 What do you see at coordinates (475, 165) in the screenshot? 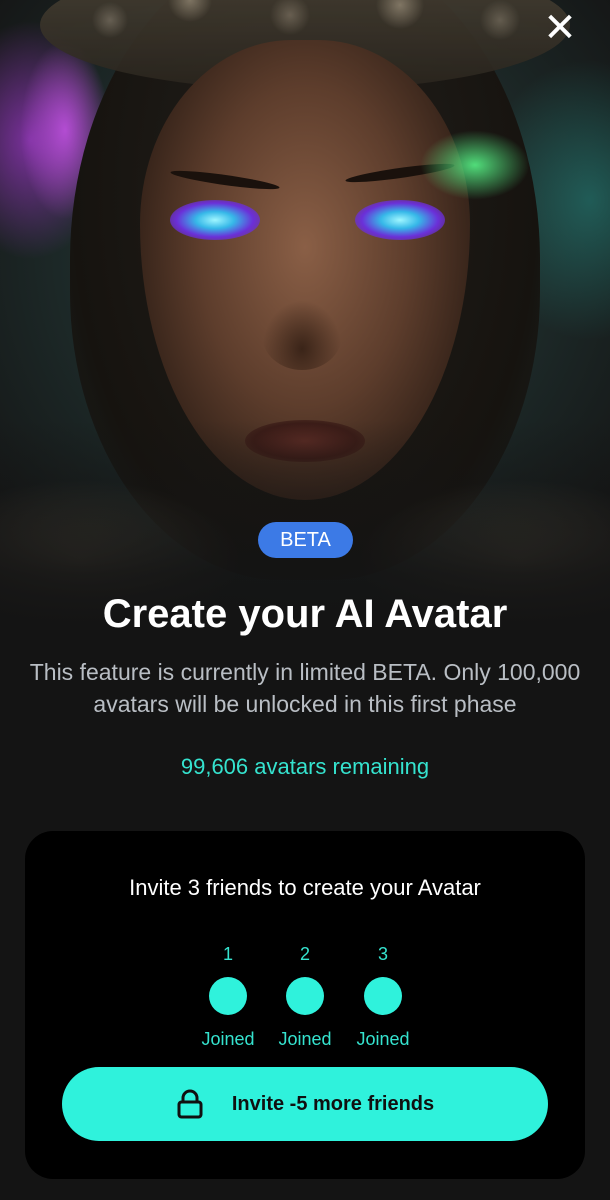
I see `green-light-glow` at bounding box center [475, 165].